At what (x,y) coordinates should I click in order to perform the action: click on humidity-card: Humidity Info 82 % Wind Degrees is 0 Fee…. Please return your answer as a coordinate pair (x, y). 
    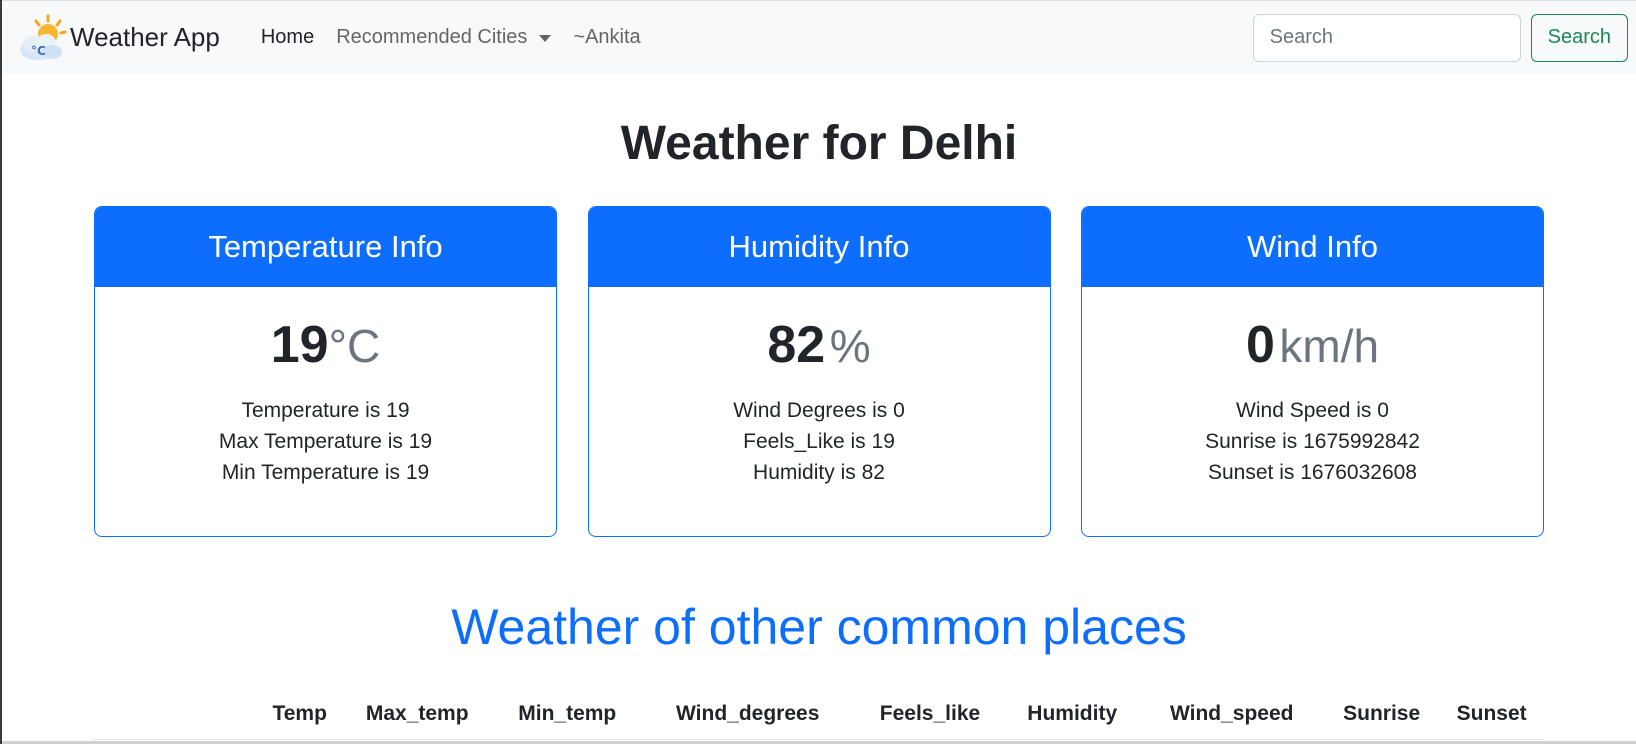
    Looking at the image, I should click on (819, 371).